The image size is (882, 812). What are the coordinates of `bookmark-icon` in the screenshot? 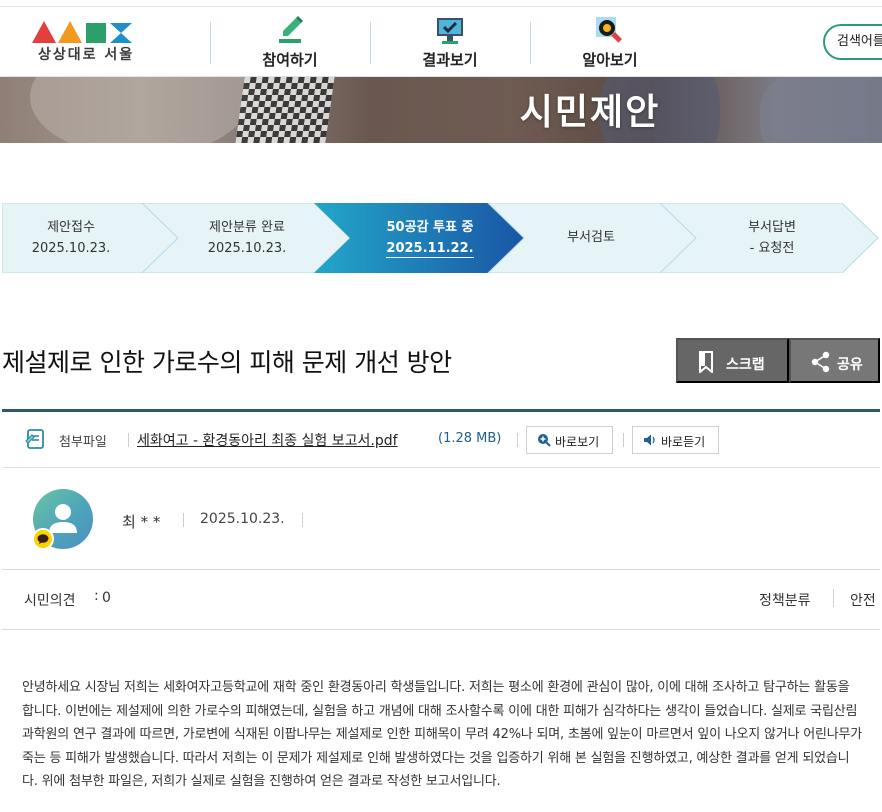 It's located at (706, 362).